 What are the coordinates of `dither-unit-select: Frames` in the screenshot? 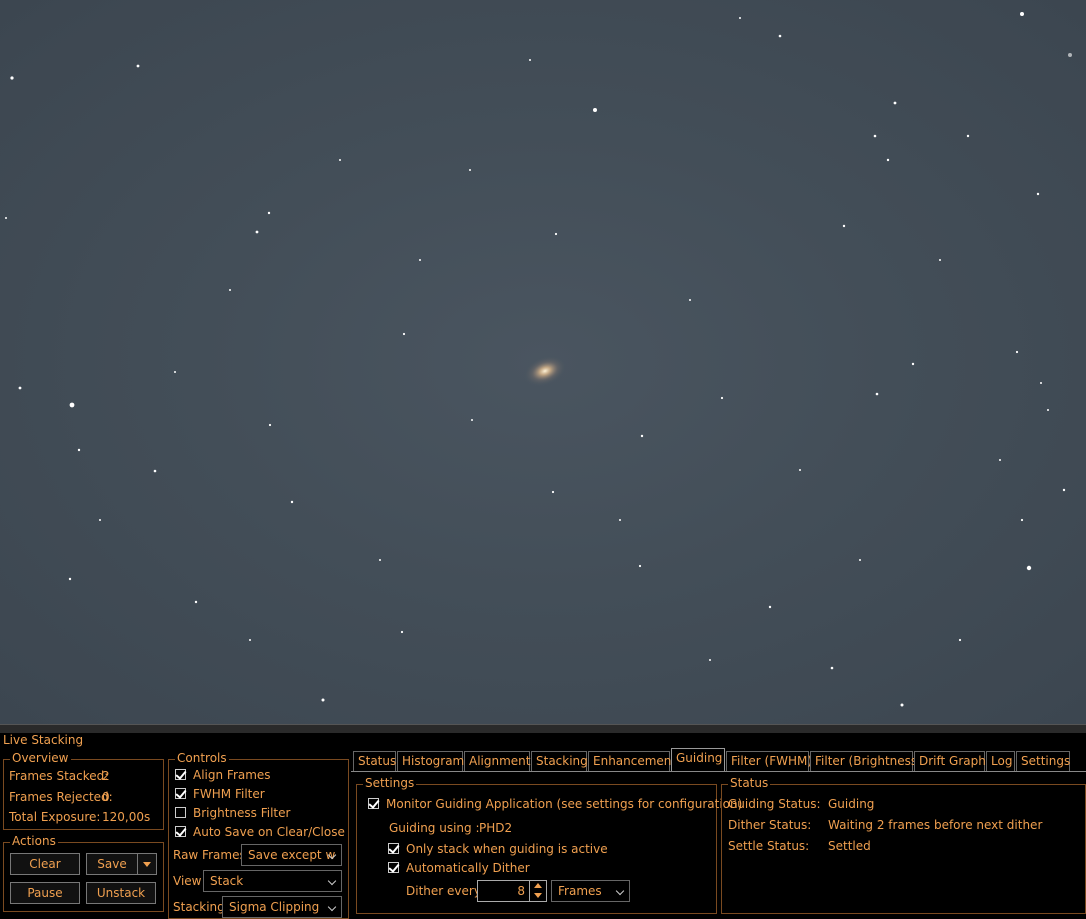 It's located at (590, 891).